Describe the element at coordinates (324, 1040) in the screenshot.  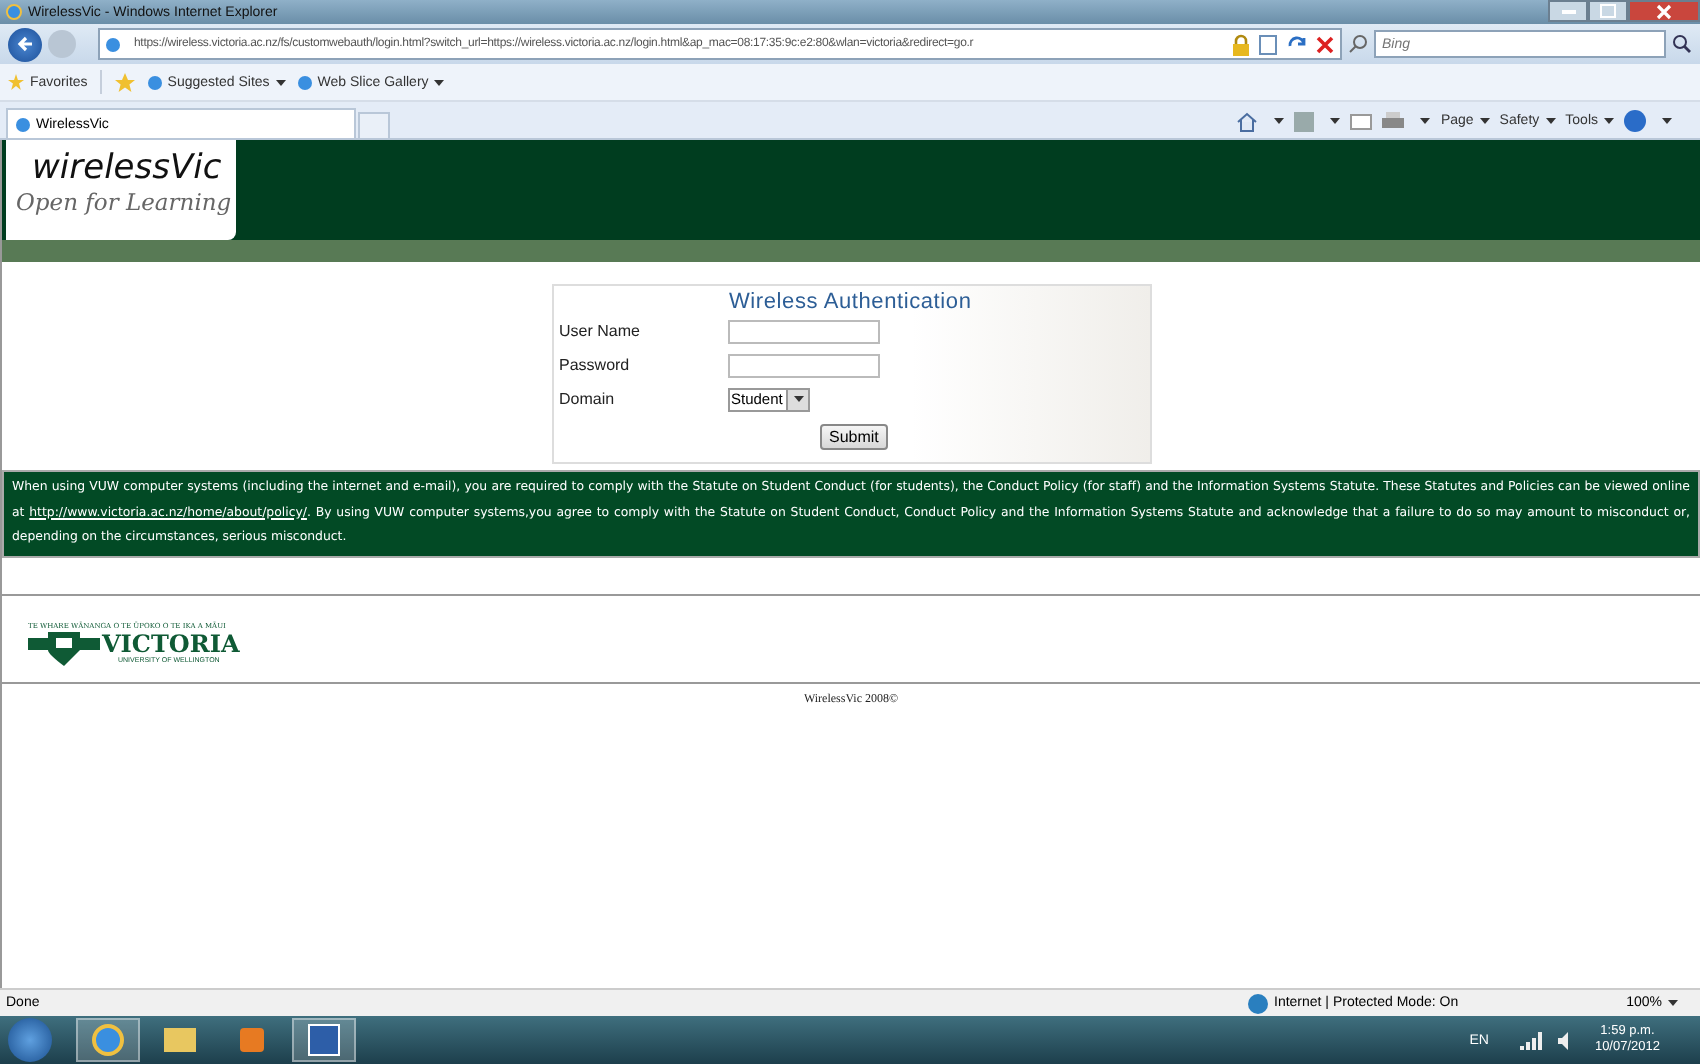
I see `taskbar-document-icon` at that location.